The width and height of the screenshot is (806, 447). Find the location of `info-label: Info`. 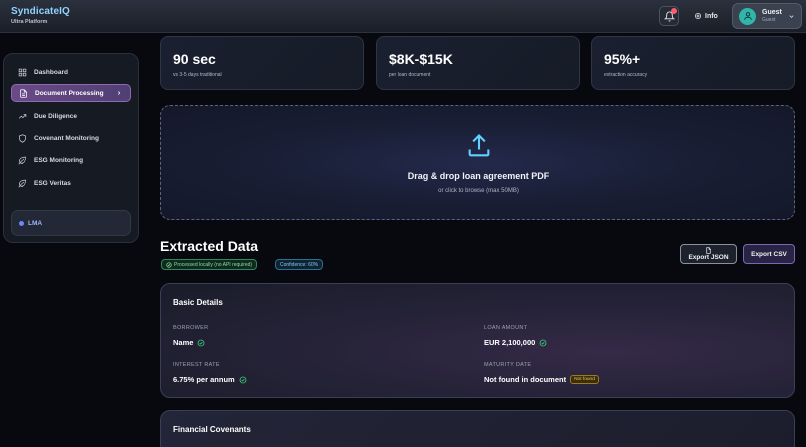

info-label: Info is located at coordinates (711, 16).